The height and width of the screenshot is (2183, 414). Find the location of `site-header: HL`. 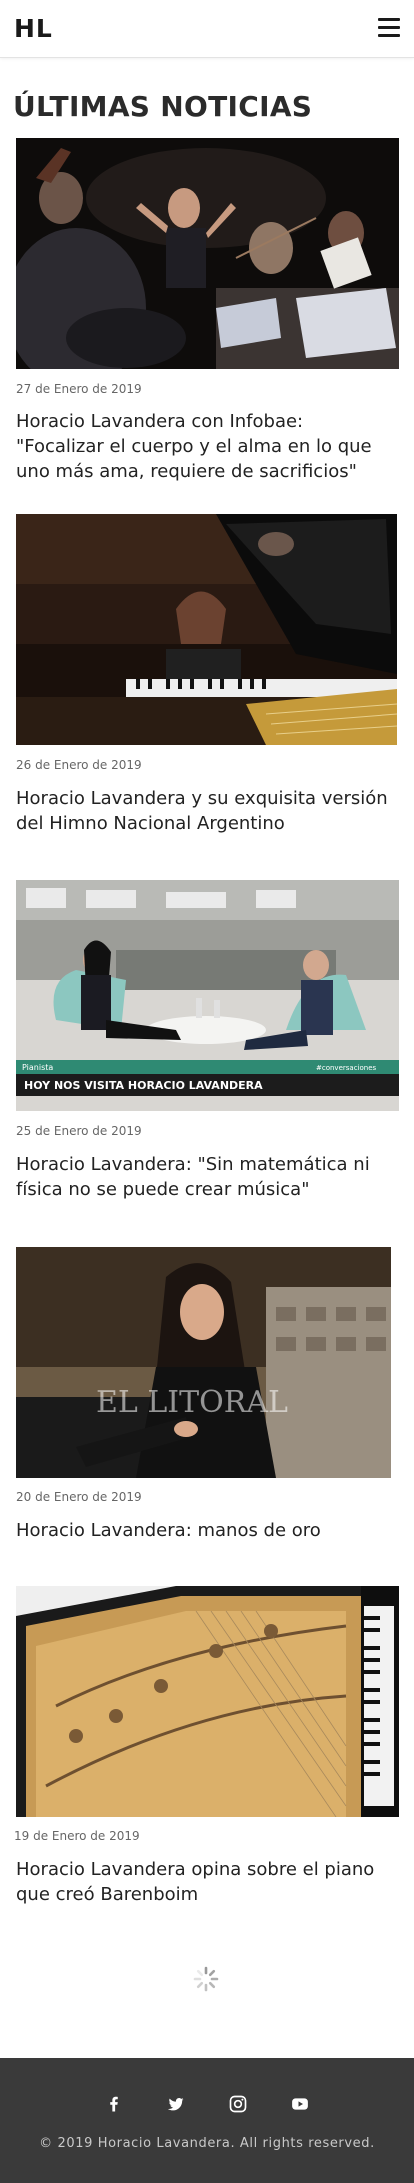

site-header: HL is located at coordinates (207, 29).